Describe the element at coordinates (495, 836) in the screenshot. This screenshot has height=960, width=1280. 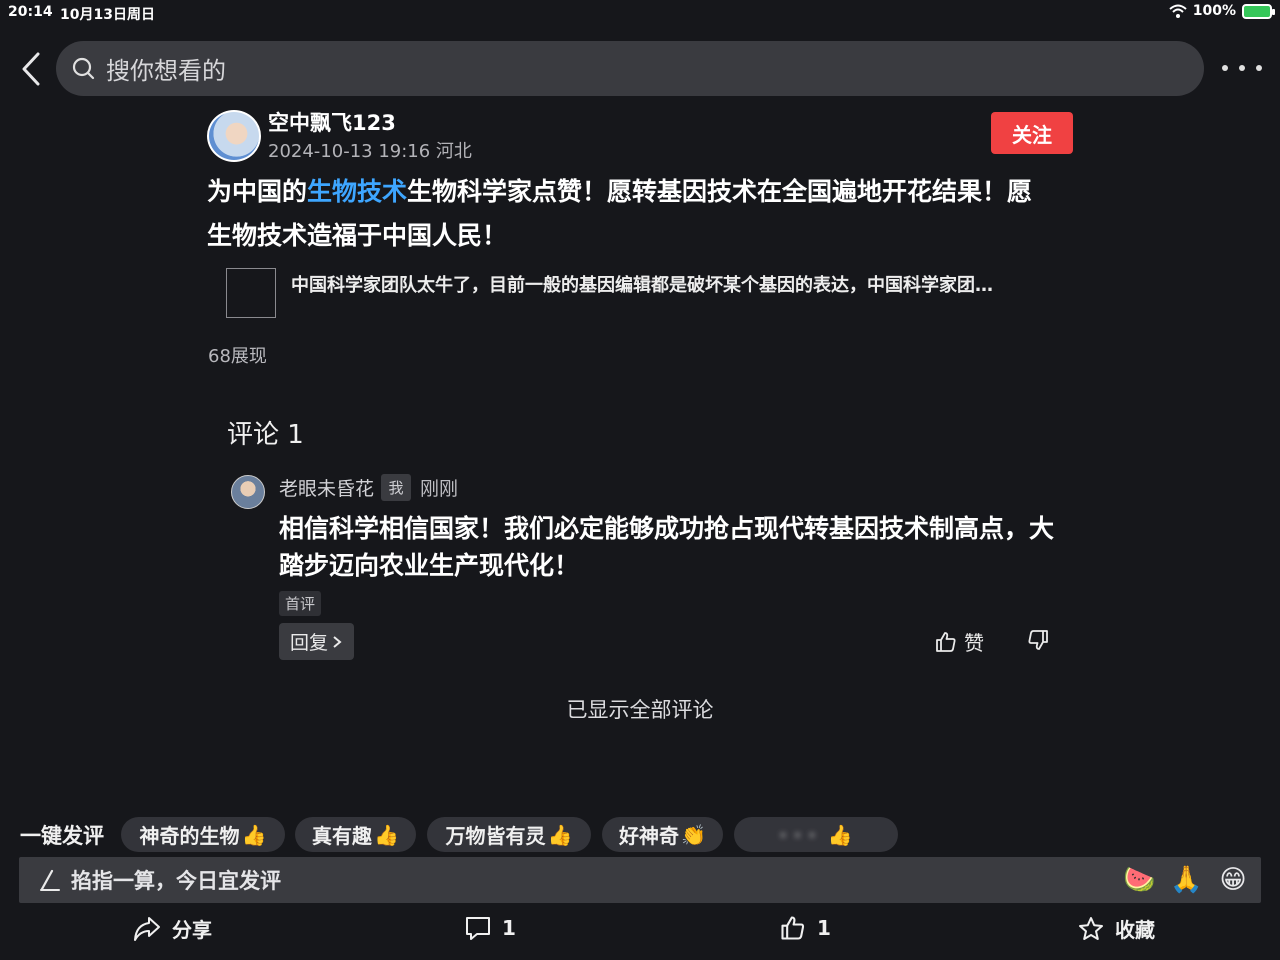
I see `chip-text: 万物皆有灵` at that location.